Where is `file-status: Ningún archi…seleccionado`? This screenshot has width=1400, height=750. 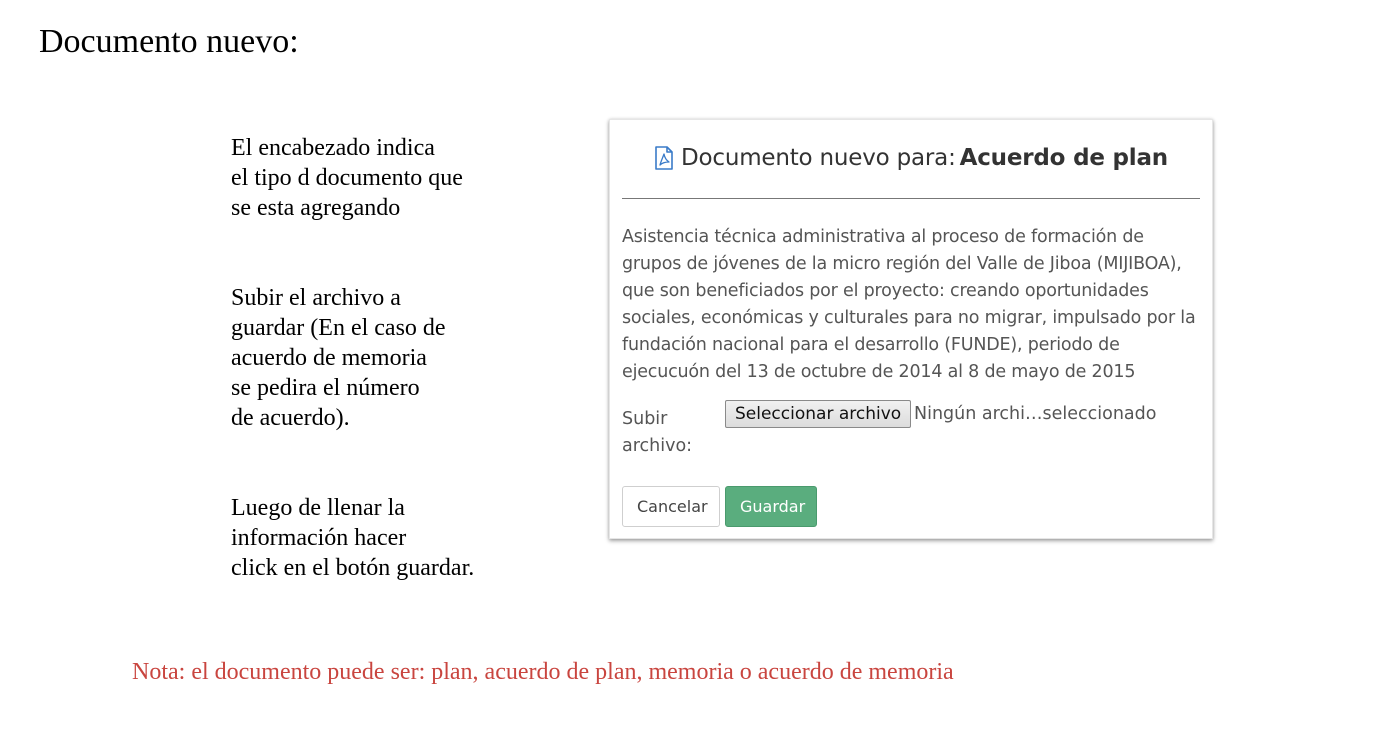
file-status: Ningún archi…seleccionado is located at coordinates (1035, 414).